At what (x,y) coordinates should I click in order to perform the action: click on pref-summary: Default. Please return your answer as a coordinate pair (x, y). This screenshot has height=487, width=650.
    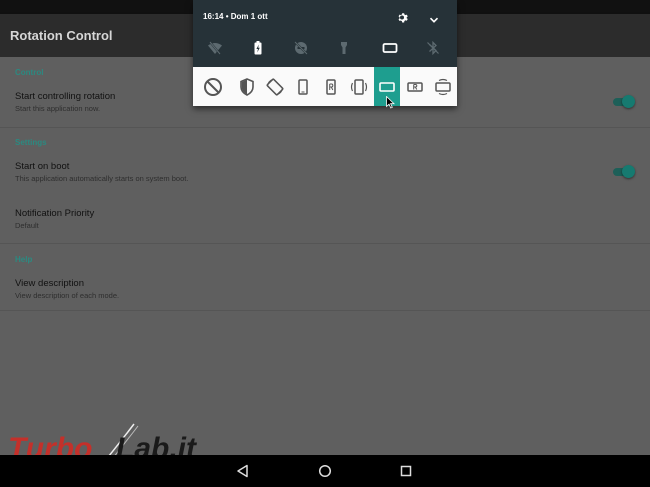
    Looking at the image, I should click on (27, 225).